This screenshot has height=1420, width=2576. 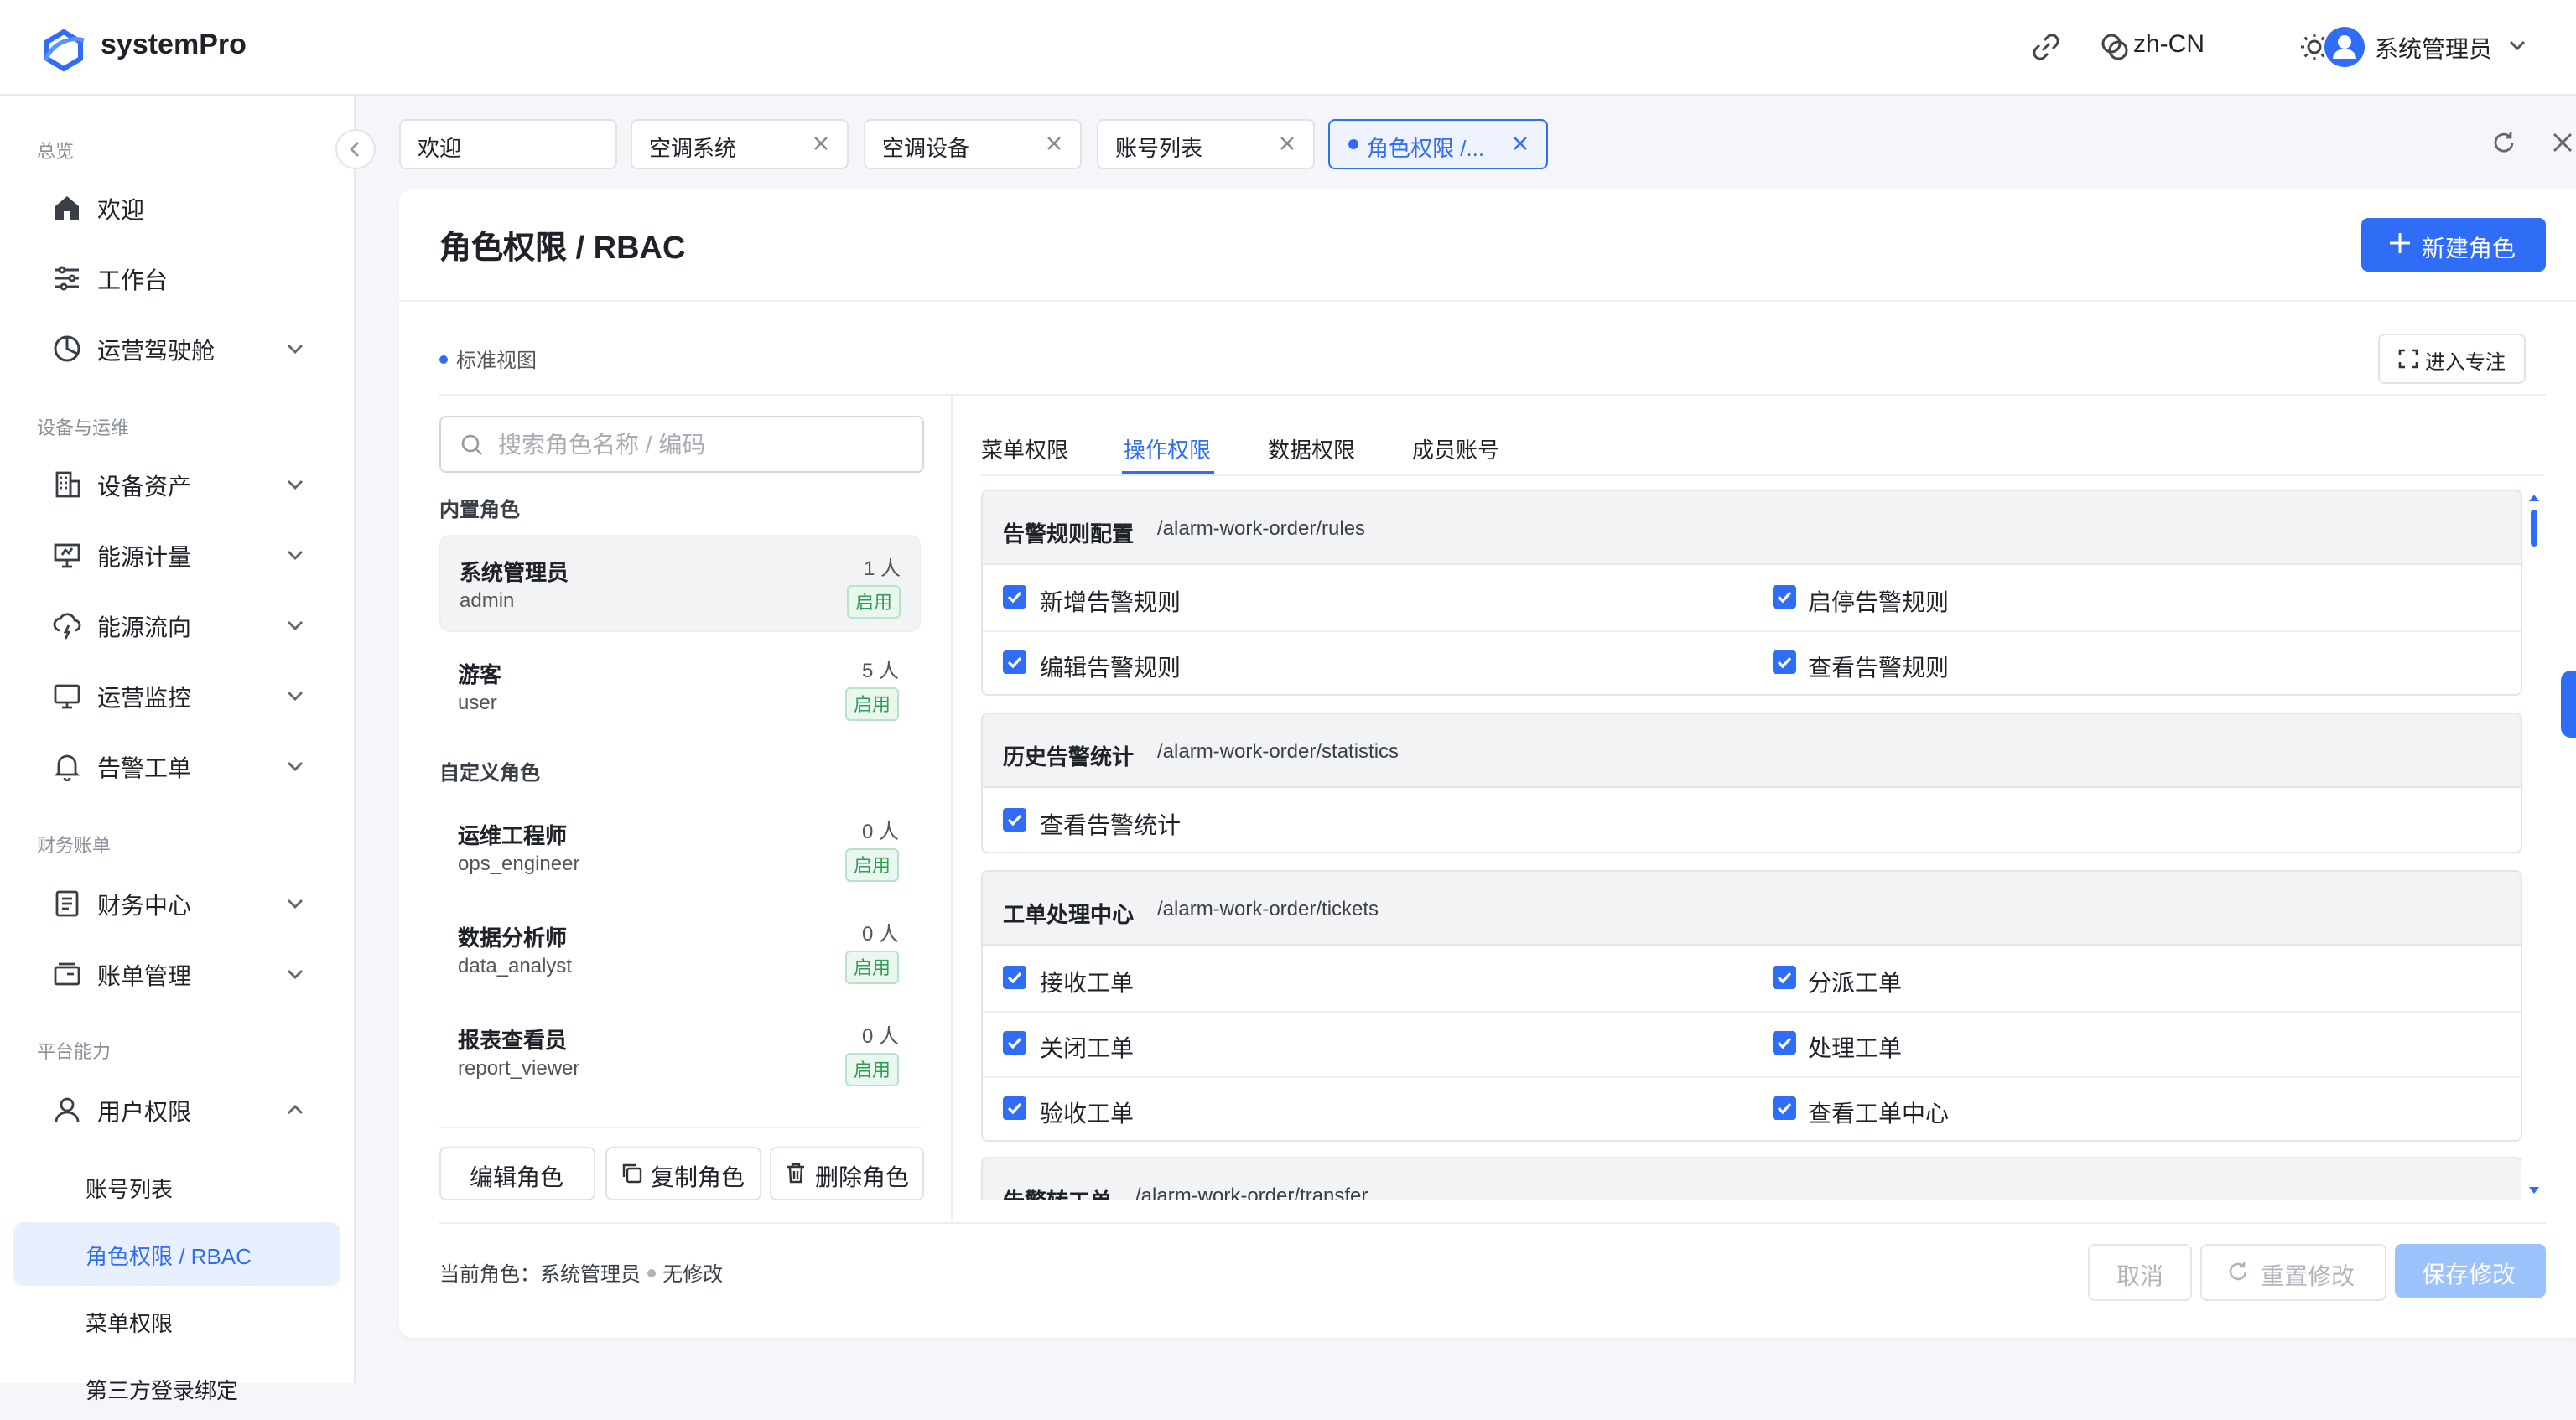 What do you see at coordinates (2344, 47) in the screenshot?
I see `avatar` at bounding box center [2344, 47].